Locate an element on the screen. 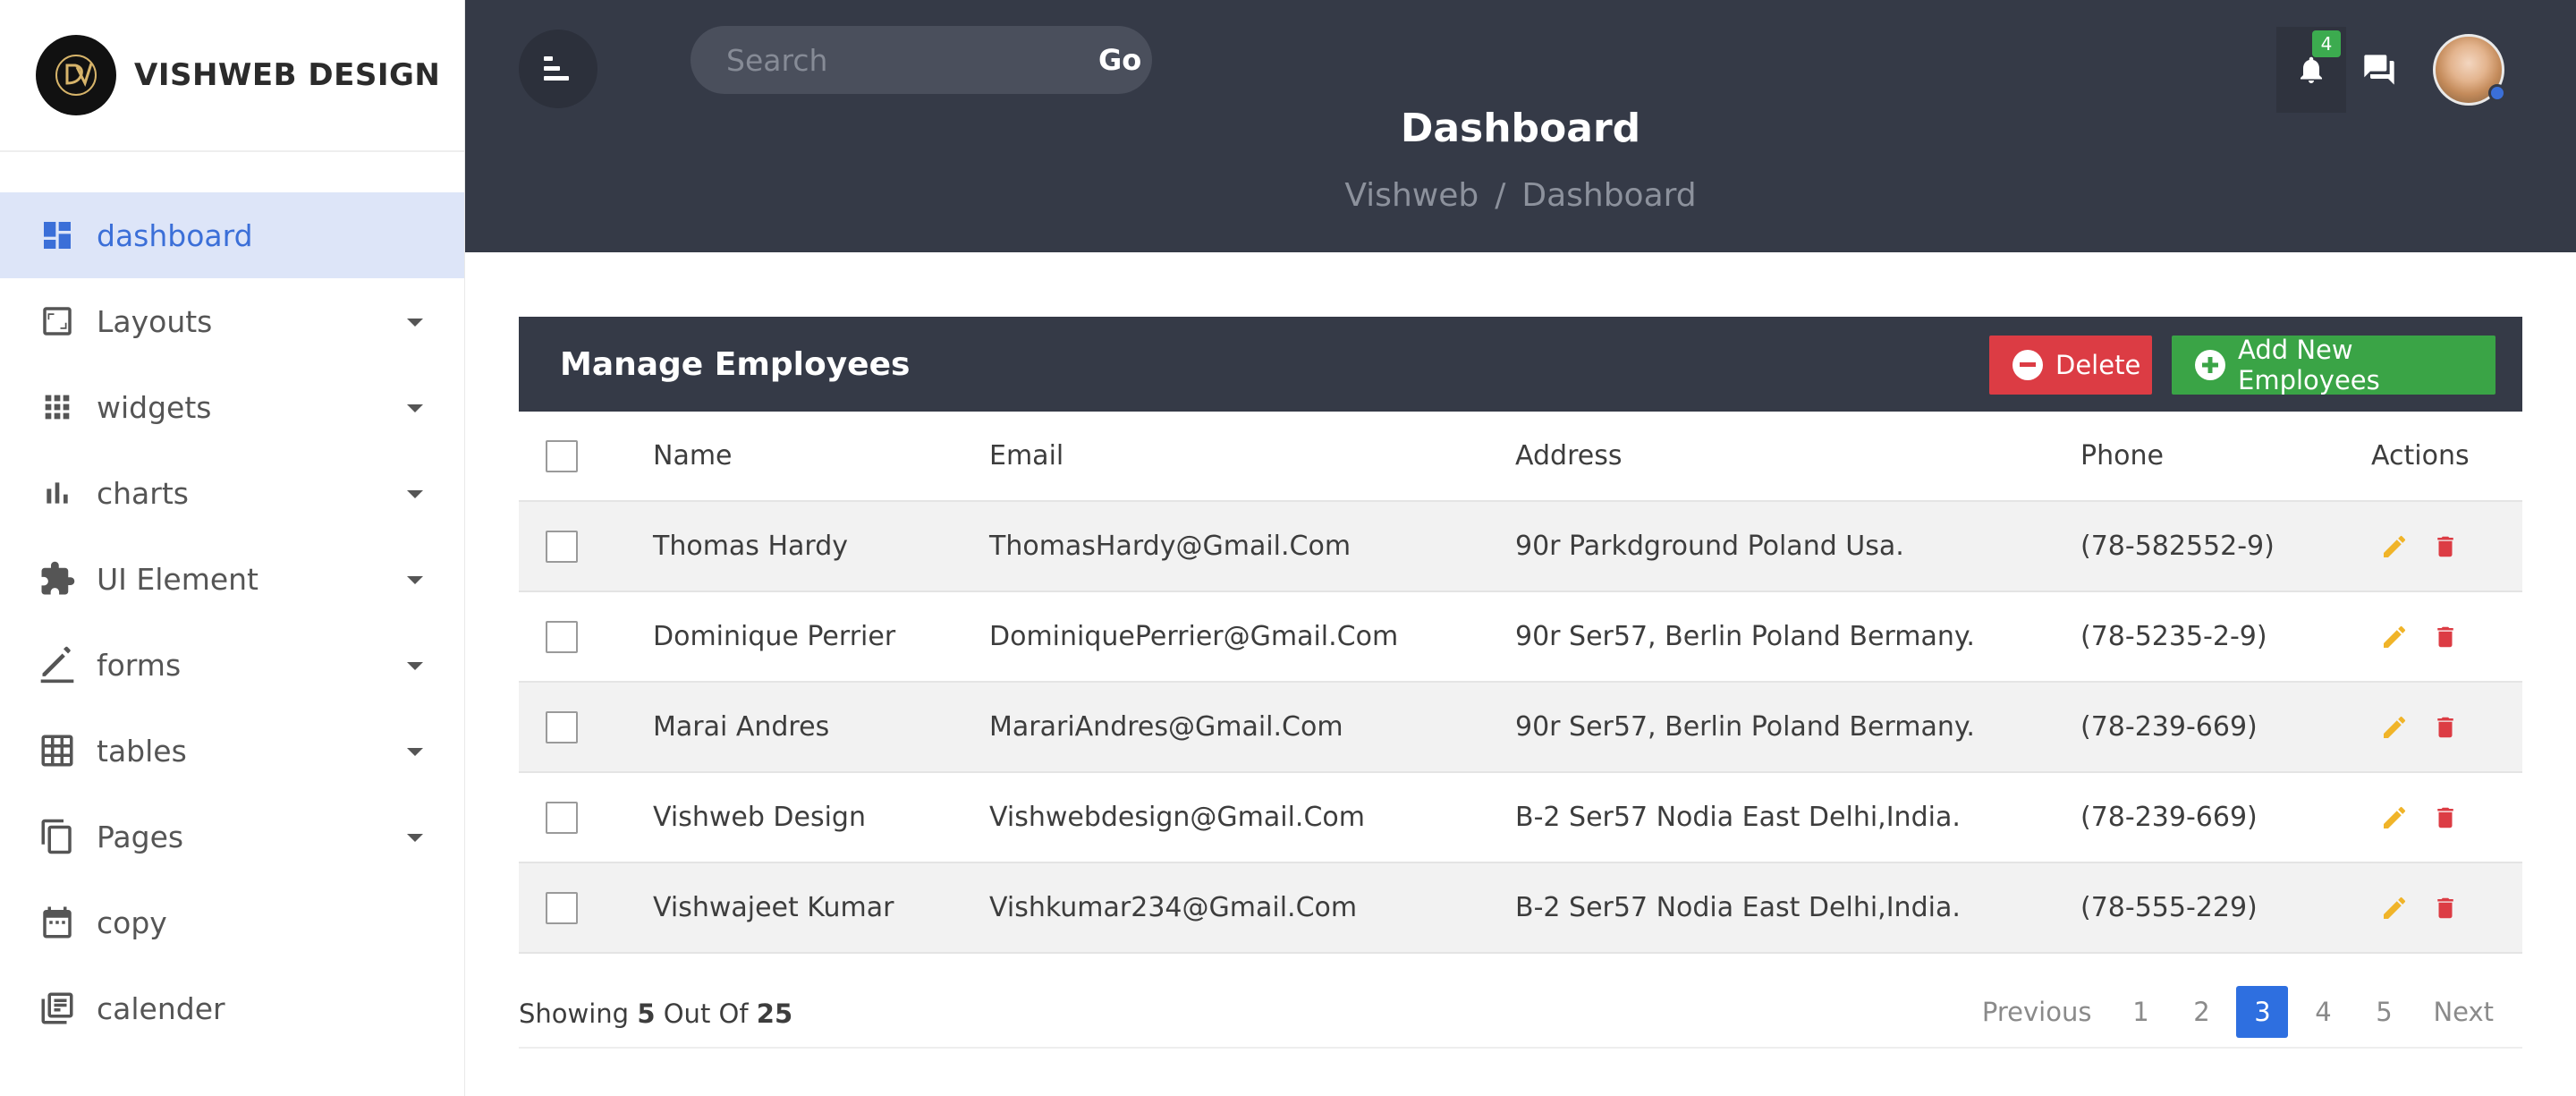  employee-name: Dominique Perrier is located at coordinates (821, 637).